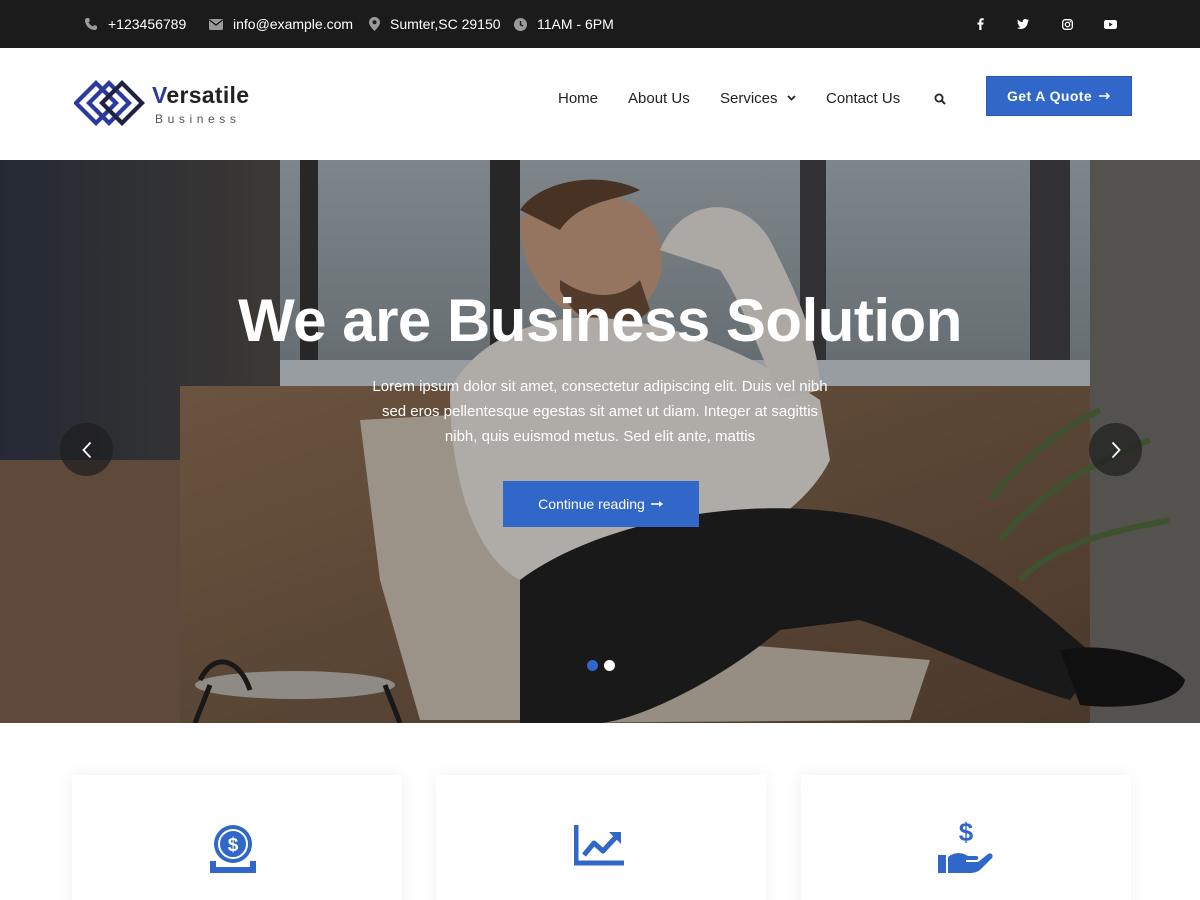 The height and width of the screenshot is (900, 1200). Describe the element at coordinates (221, 24) in the screenshot. I see `envelope-icon` at that location.